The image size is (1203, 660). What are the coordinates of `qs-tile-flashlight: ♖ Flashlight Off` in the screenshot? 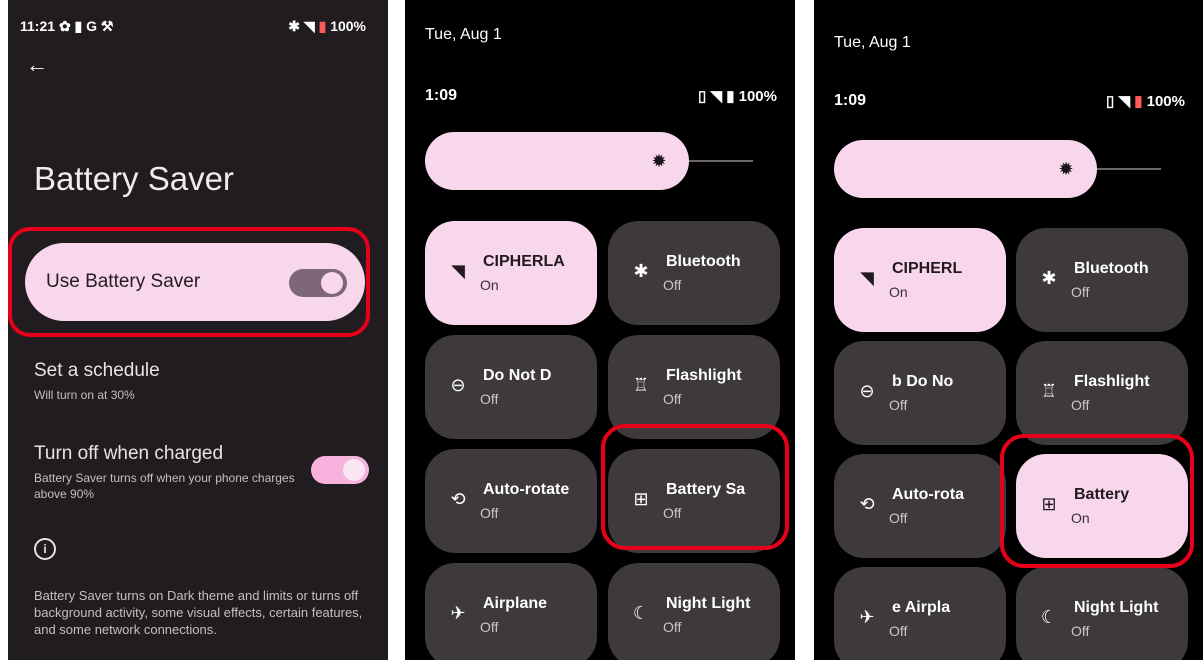 It's located at (1102, 393).